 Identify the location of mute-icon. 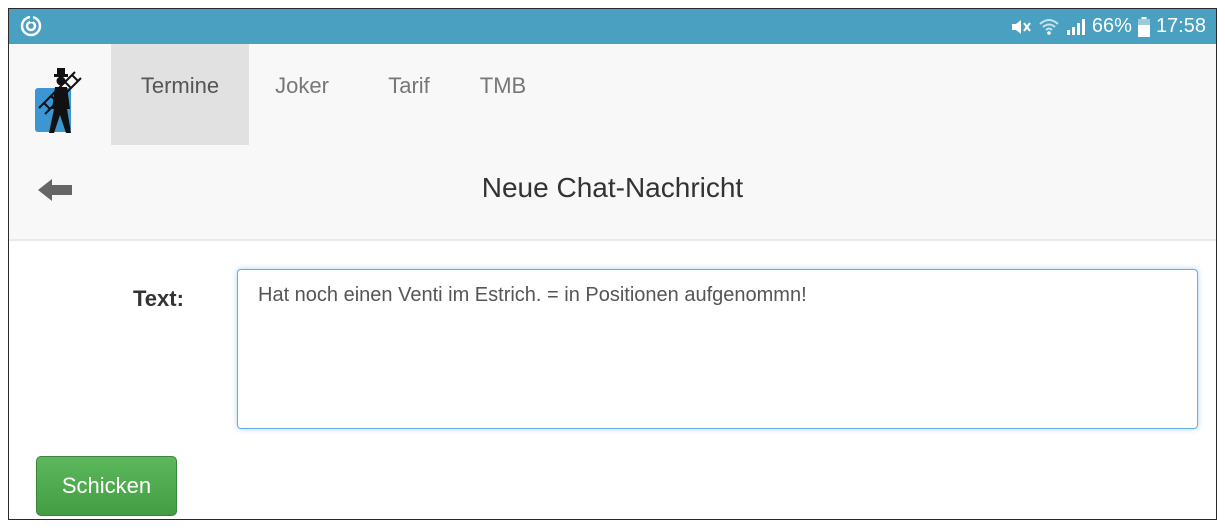
(1021, 26).